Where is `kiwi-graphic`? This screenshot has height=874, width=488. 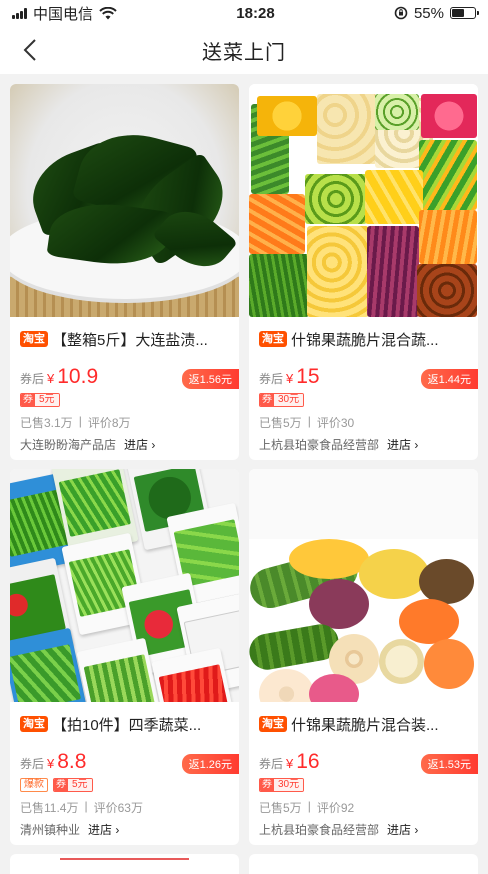 kiwi-graphic is located at coordinates (336, 199).